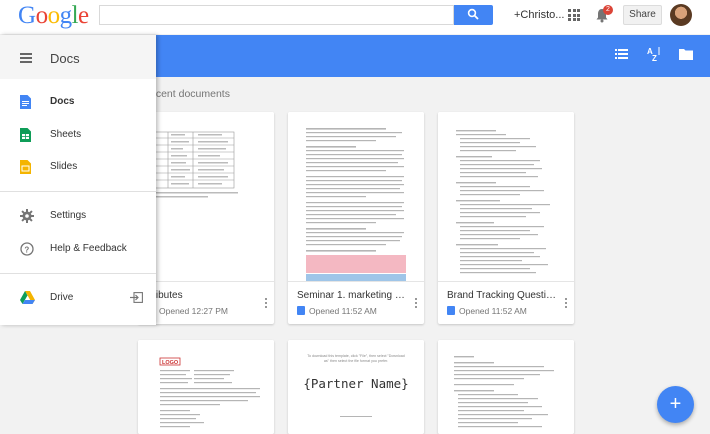 The image size is (710, 434). I want to click on document-opened-time: Opened 12:27 PM, so click(187, 311).